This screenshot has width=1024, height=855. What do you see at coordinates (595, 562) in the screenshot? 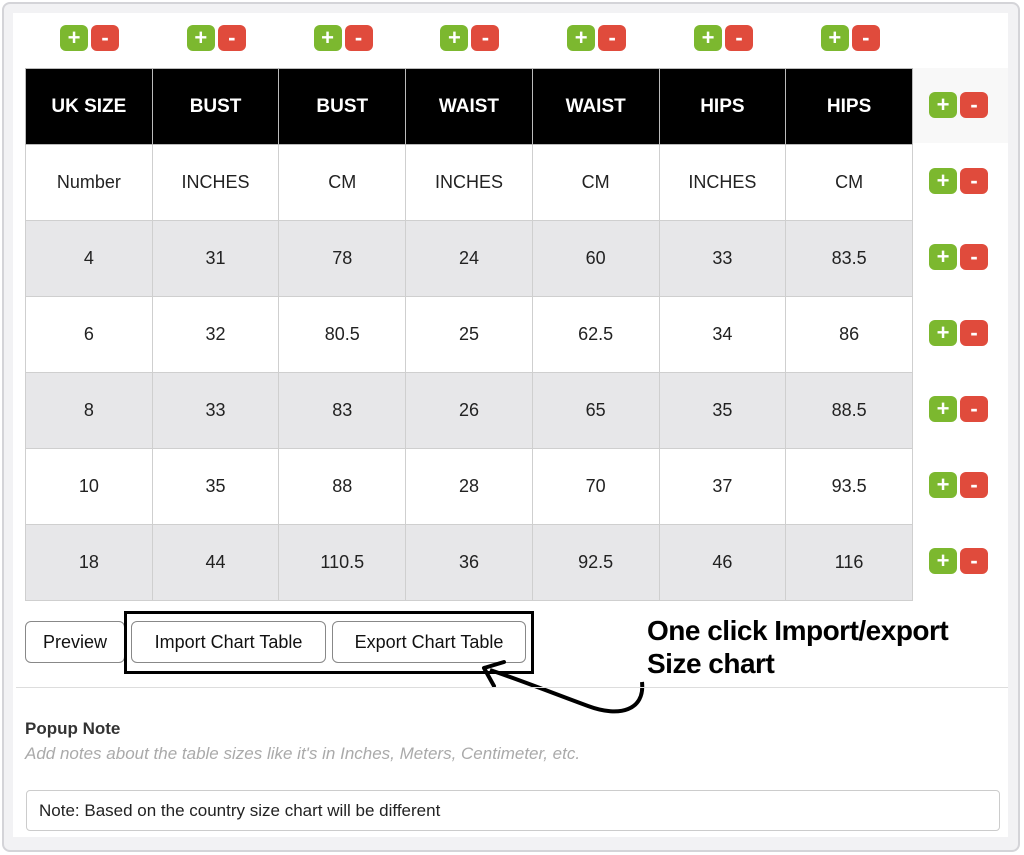
I see `table-cell: 92.5` at bounding box center [595, 562].